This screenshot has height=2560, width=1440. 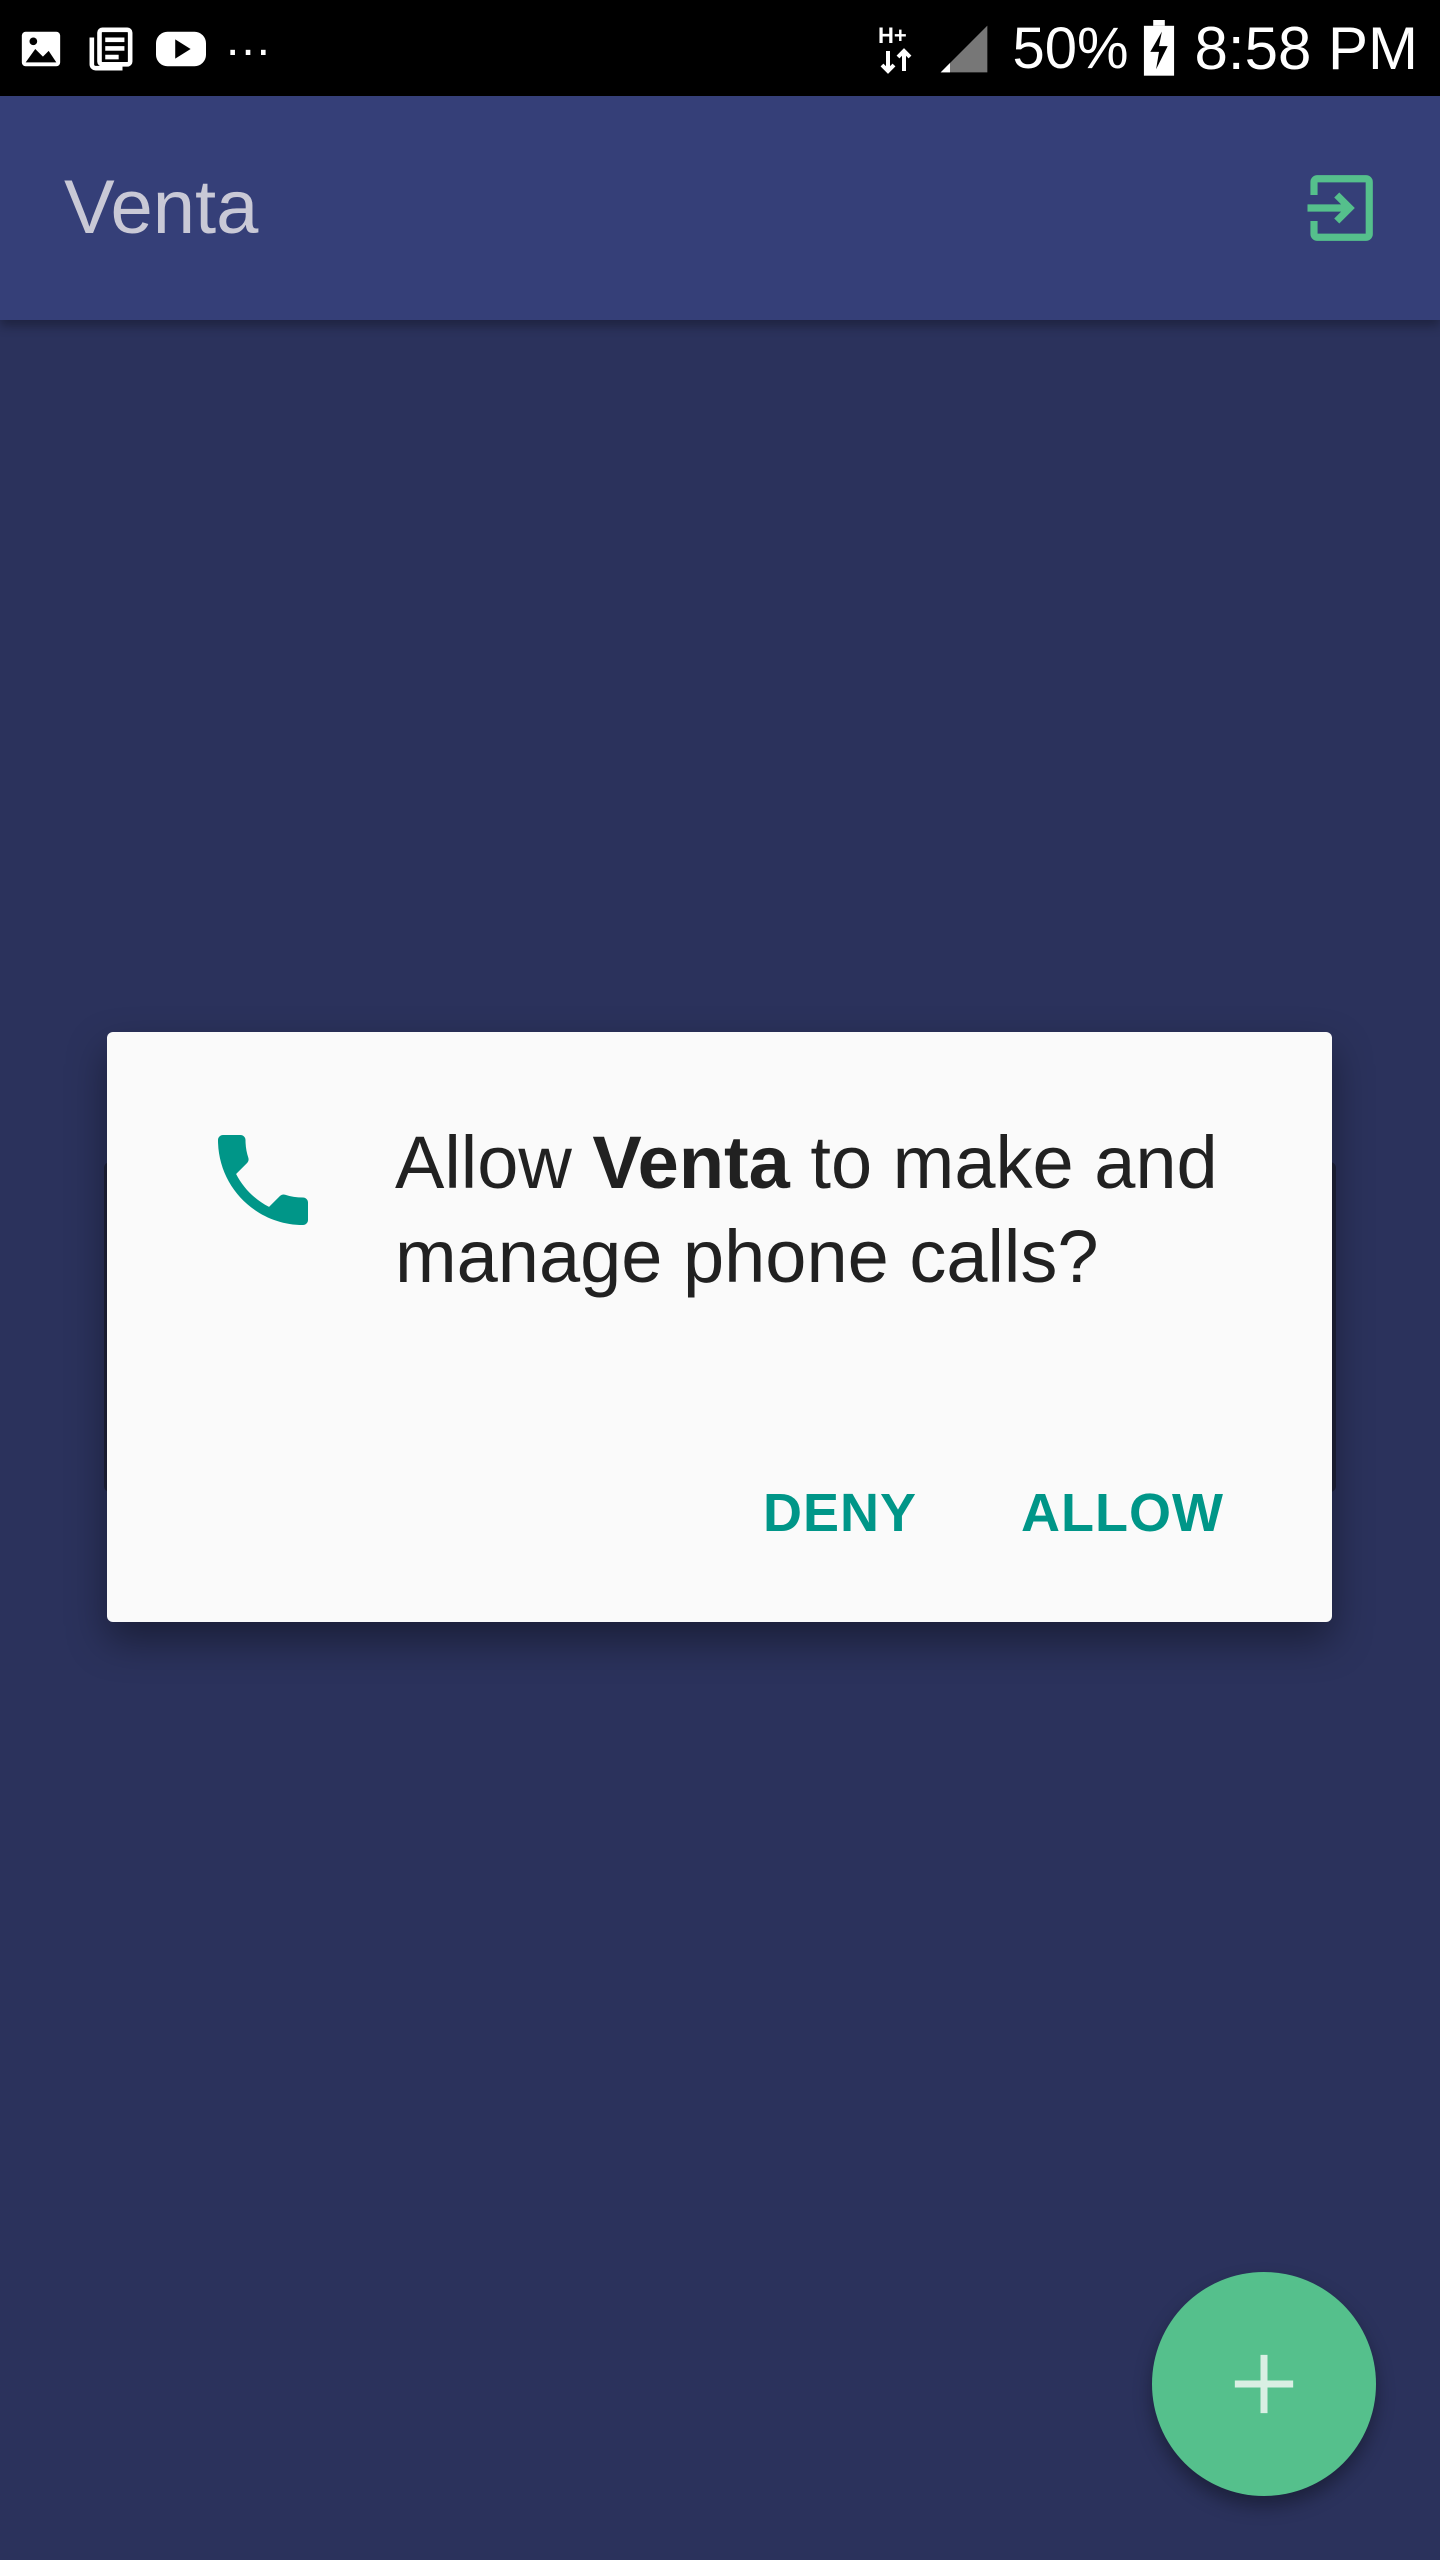 I want to click on phone-icon, so click(x=263, y=1180).